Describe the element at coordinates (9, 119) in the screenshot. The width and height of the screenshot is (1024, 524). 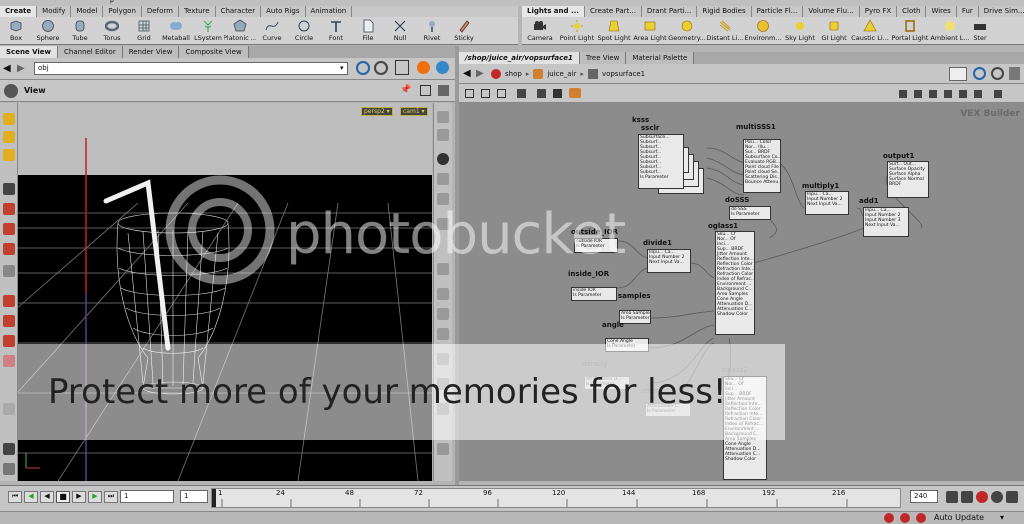
I see `select-tool-icon` at that location.